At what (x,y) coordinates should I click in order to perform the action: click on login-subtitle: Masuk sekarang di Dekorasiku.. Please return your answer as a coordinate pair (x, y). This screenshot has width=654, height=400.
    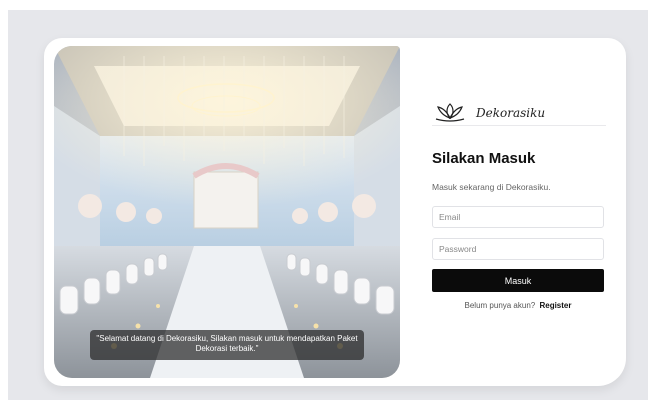
    Looking at the image, I should click on (491, 187).